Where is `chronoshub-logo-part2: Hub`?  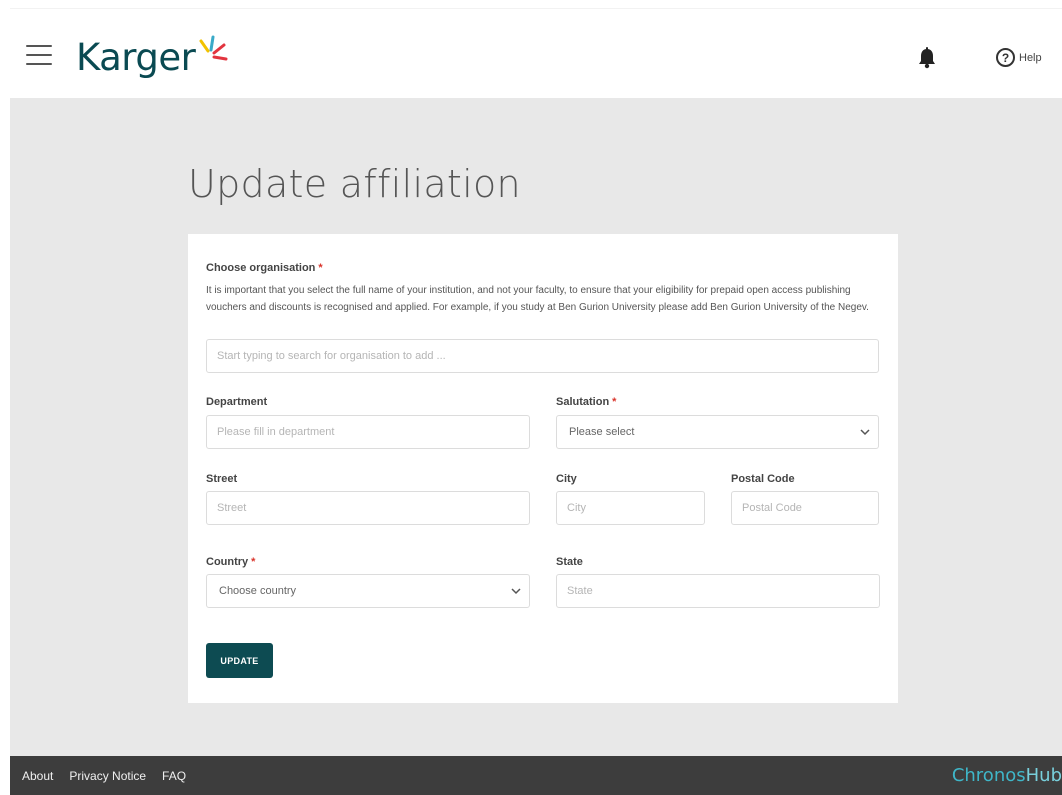
chronoshub-logo-part2: Hub is located at coordinates (1043, 775).